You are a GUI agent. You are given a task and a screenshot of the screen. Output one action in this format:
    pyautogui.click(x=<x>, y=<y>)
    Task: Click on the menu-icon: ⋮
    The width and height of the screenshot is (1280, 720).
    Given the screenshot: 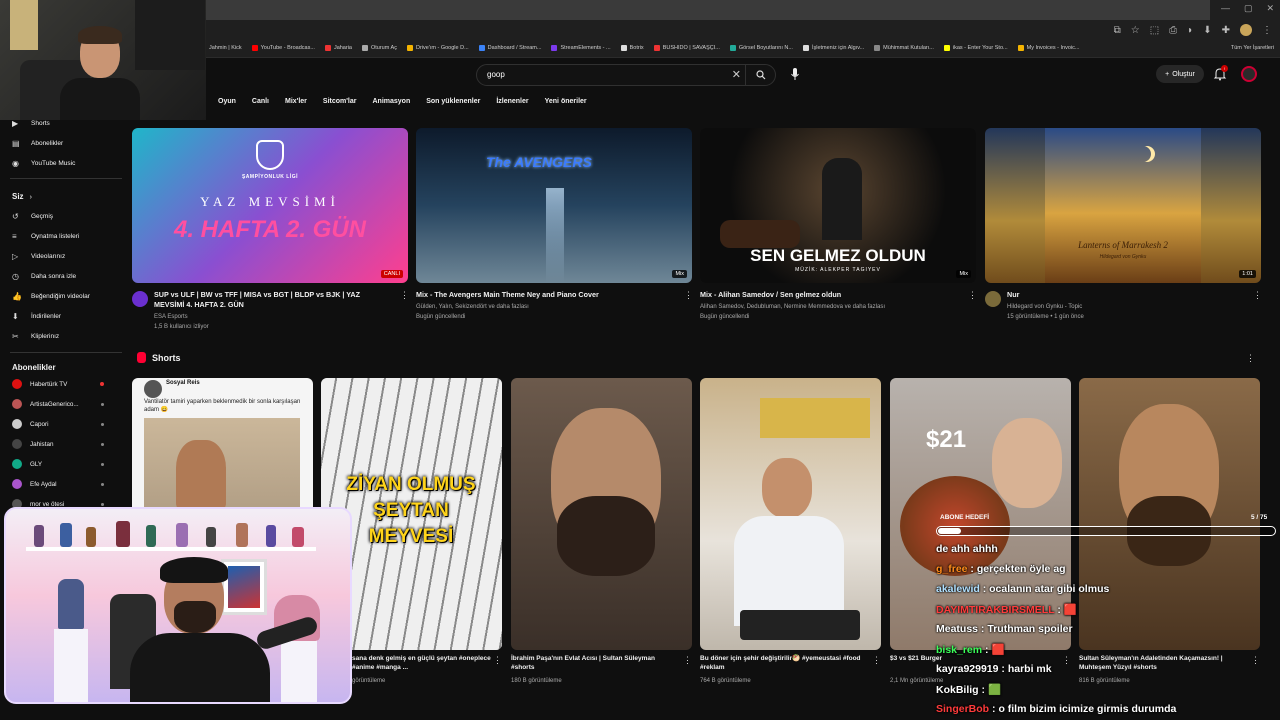 What is the action you would take?
    pyautogui.click(x=1267, y=30)
    